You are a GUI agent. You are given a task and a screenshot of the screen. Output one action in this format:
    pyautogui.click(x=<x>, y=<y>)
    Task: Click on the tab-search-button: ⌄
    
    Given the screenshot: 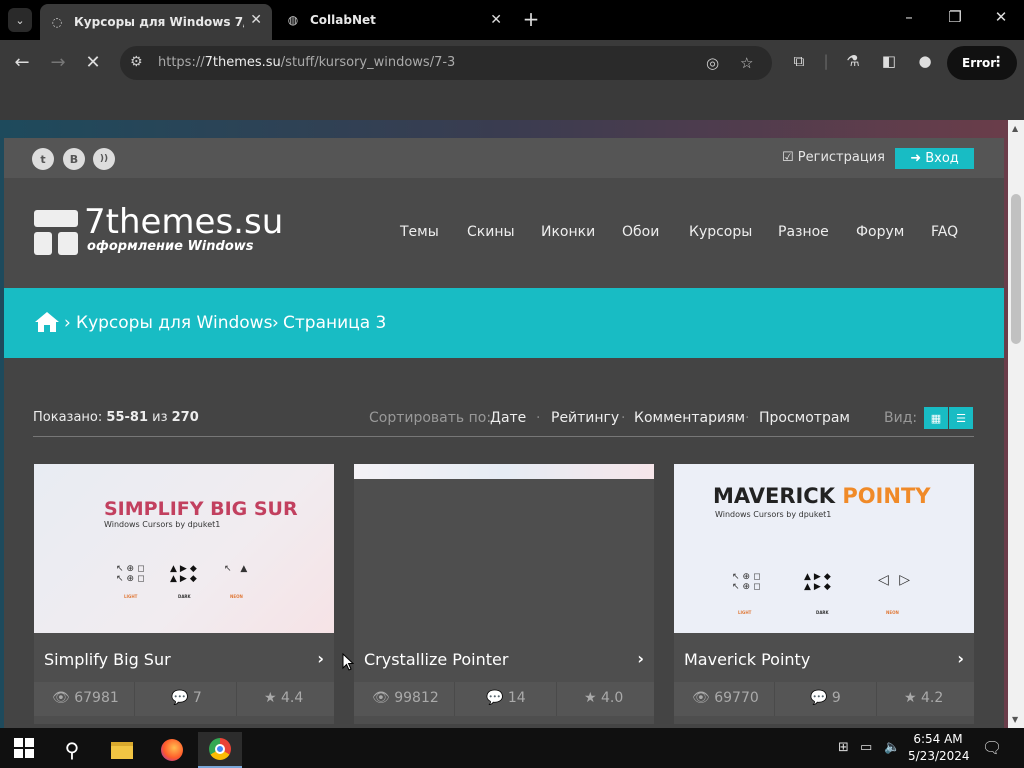 What is the action you would take?
    pyautogui.click(x=20, y=20)
    